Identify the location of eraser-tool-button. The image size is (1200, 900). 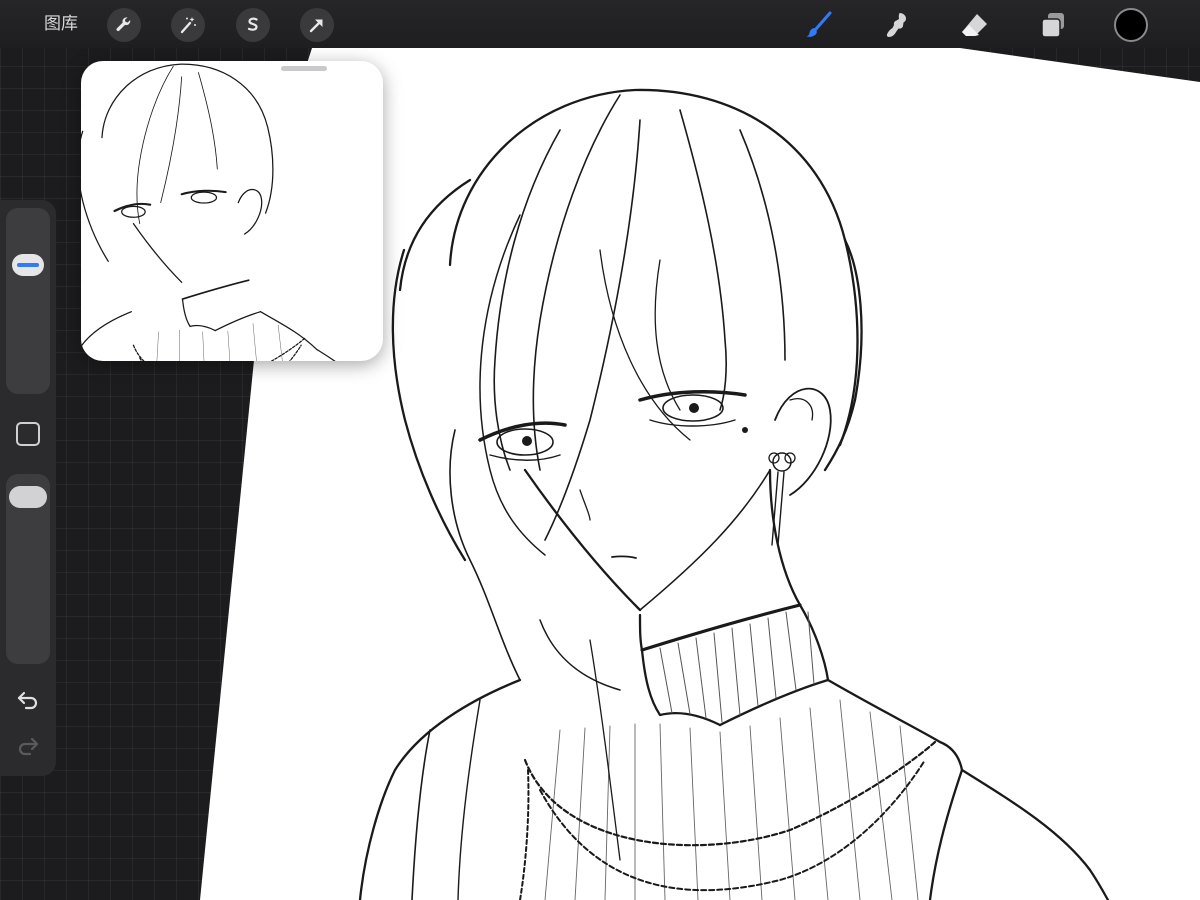
(975, 25).